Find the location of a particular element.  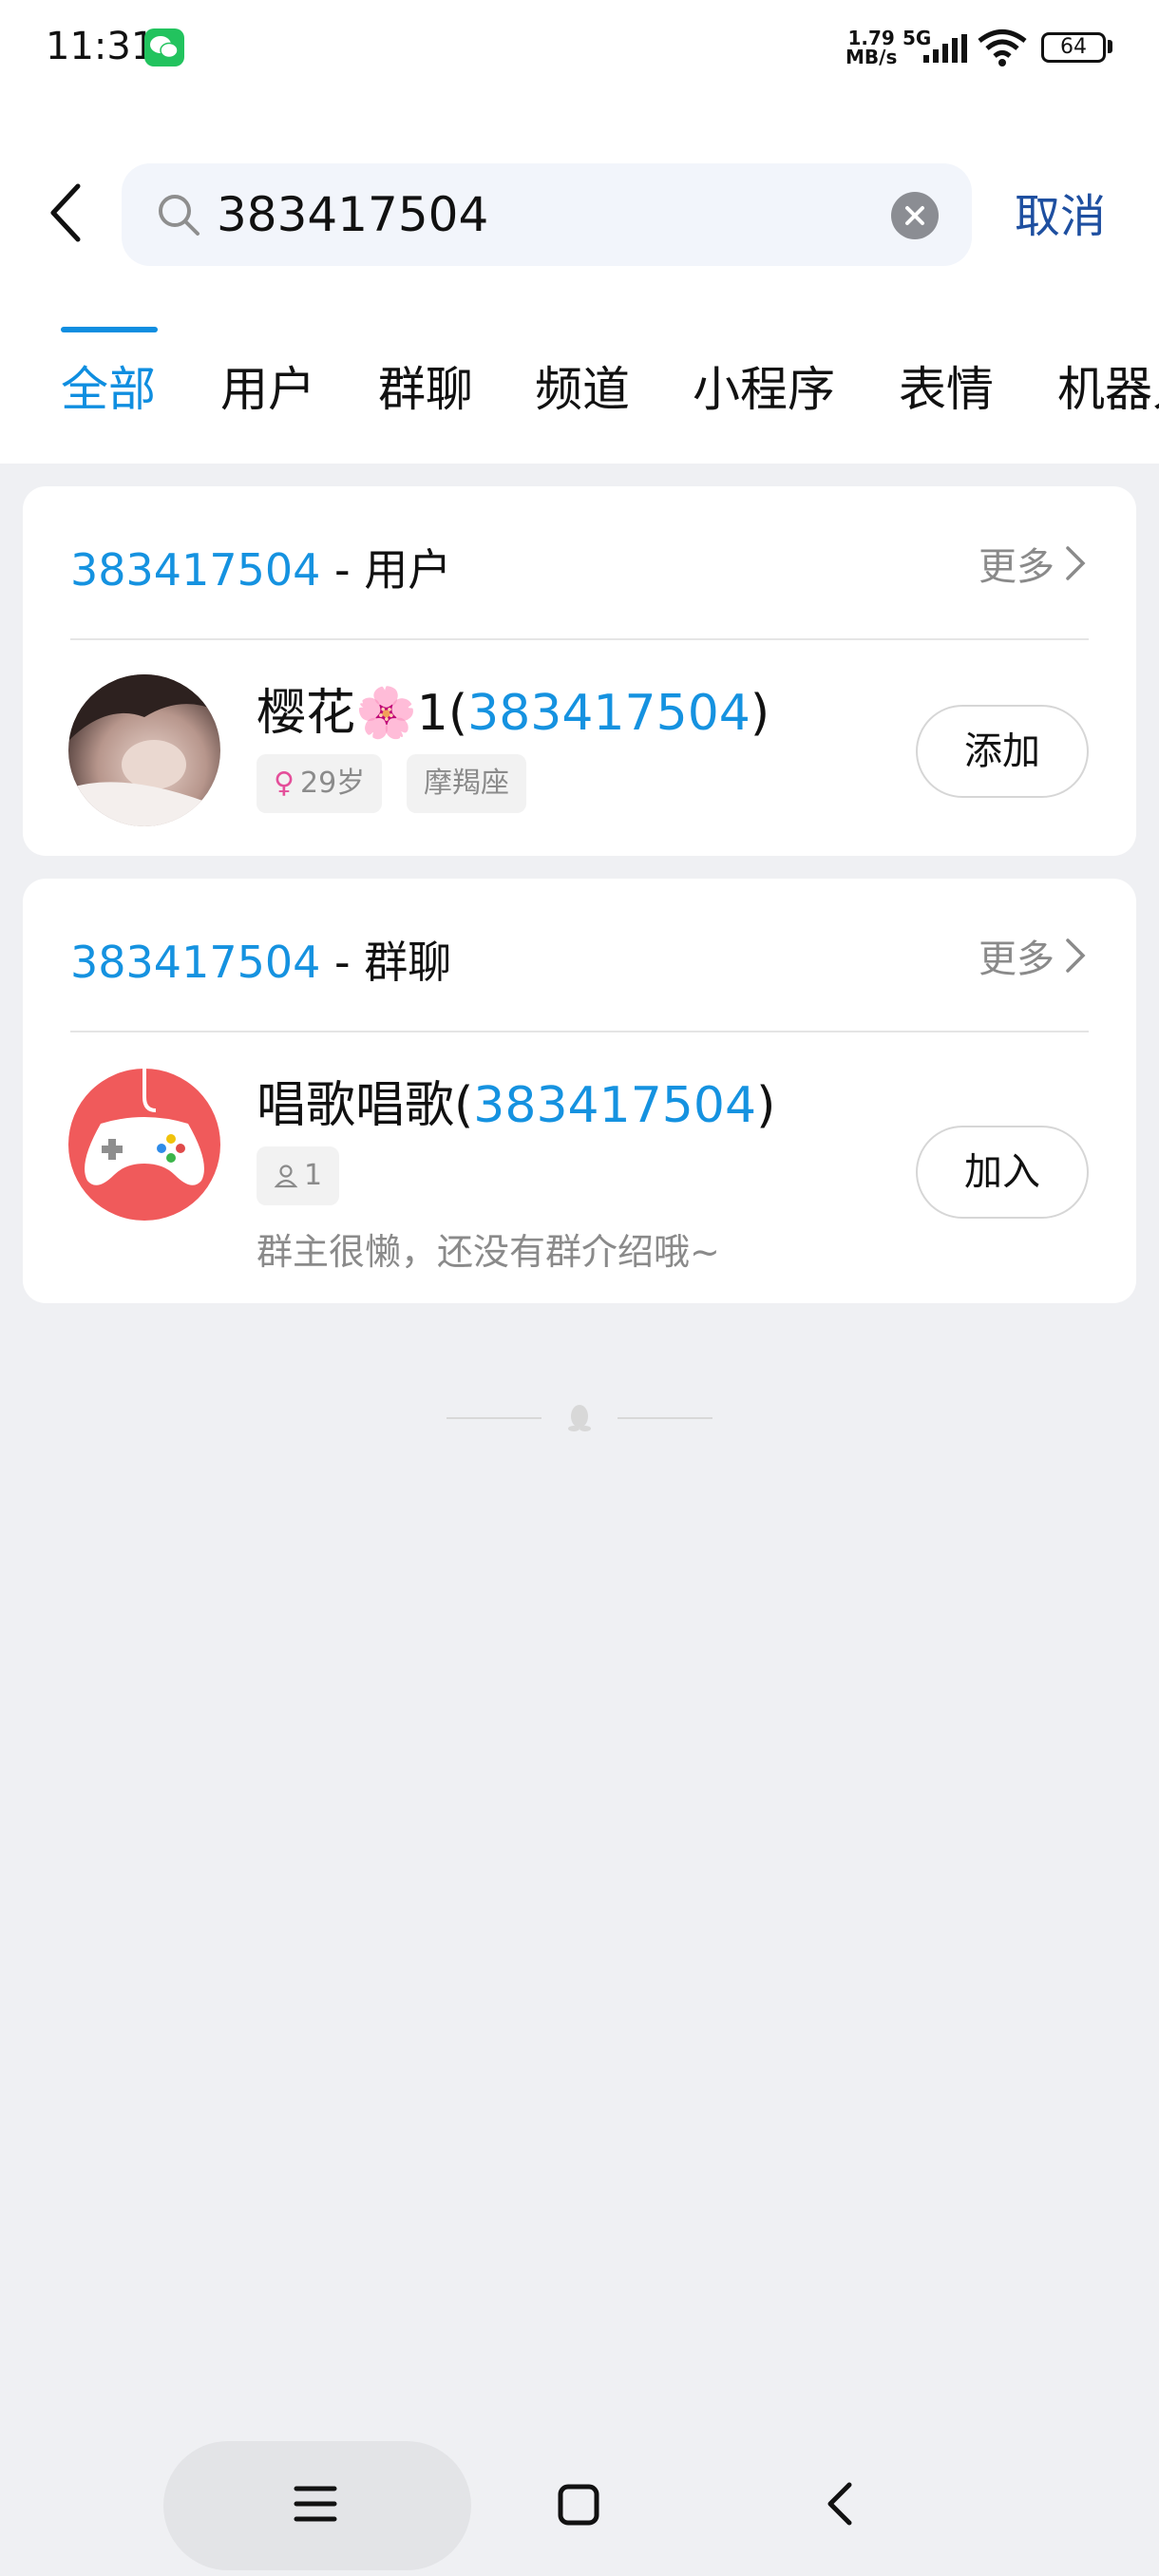

wechat-notification-icon is located at coordinates (164, 47).